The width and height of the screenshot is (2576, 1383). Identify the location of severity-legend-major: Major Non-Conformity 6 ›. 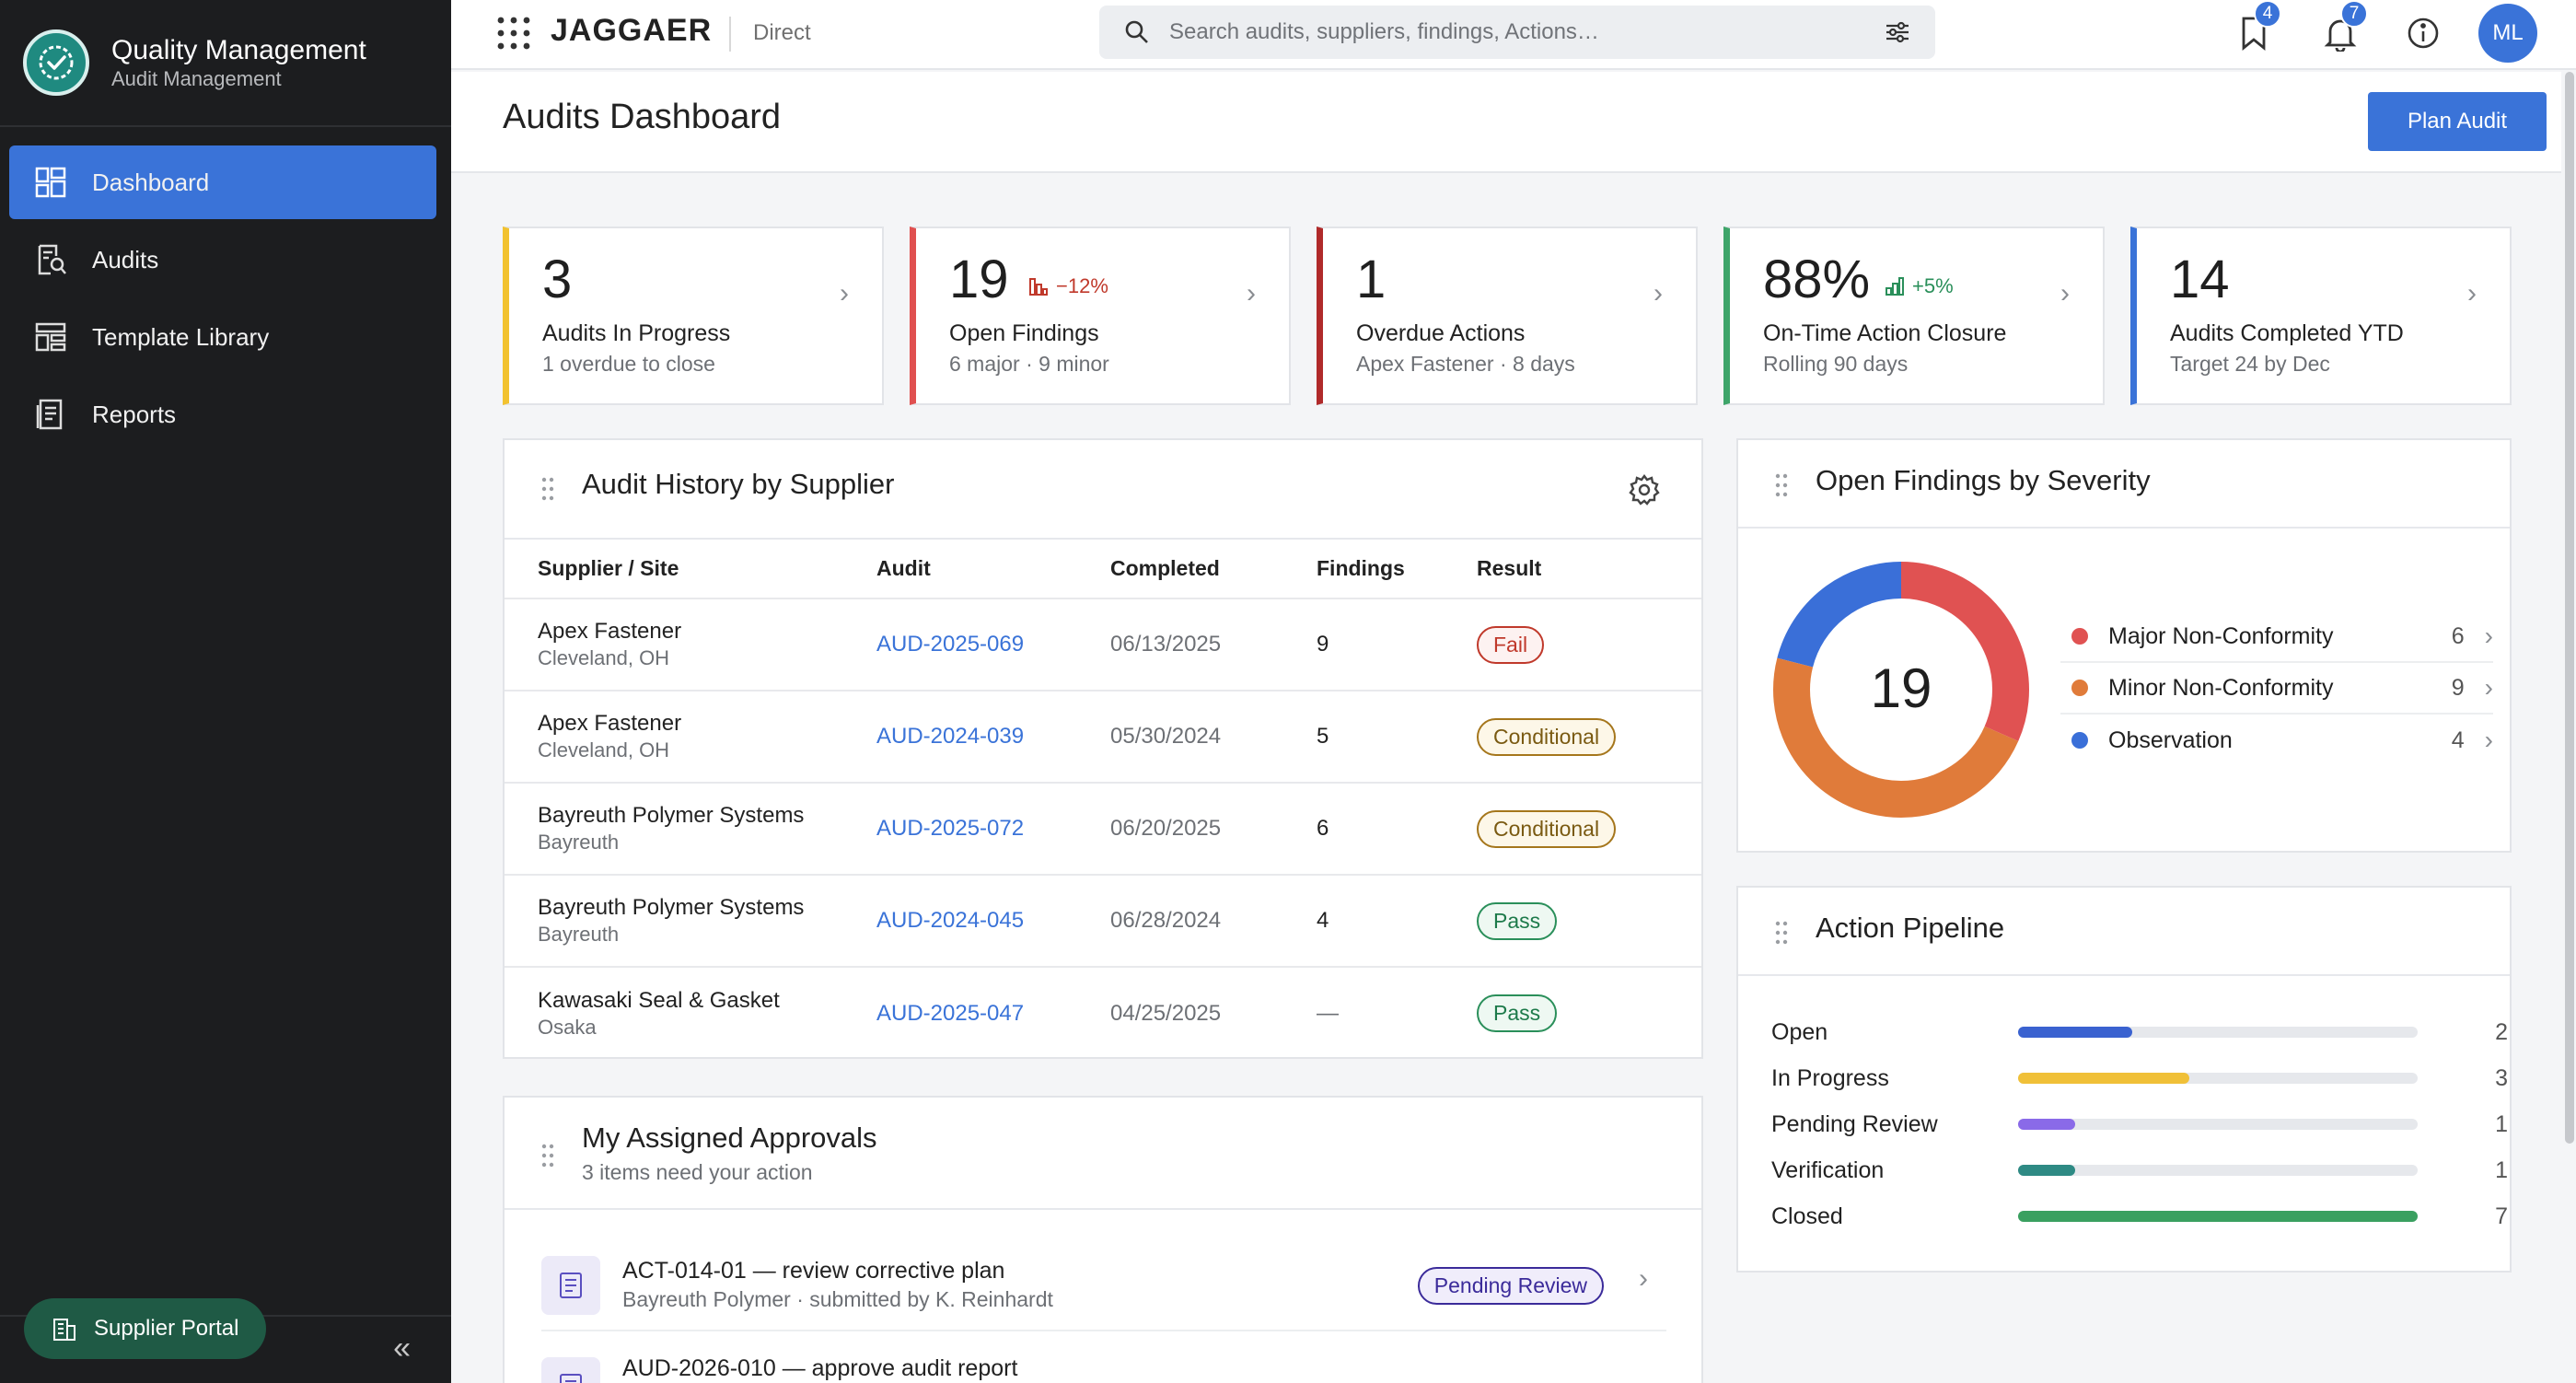
(2276, 637).